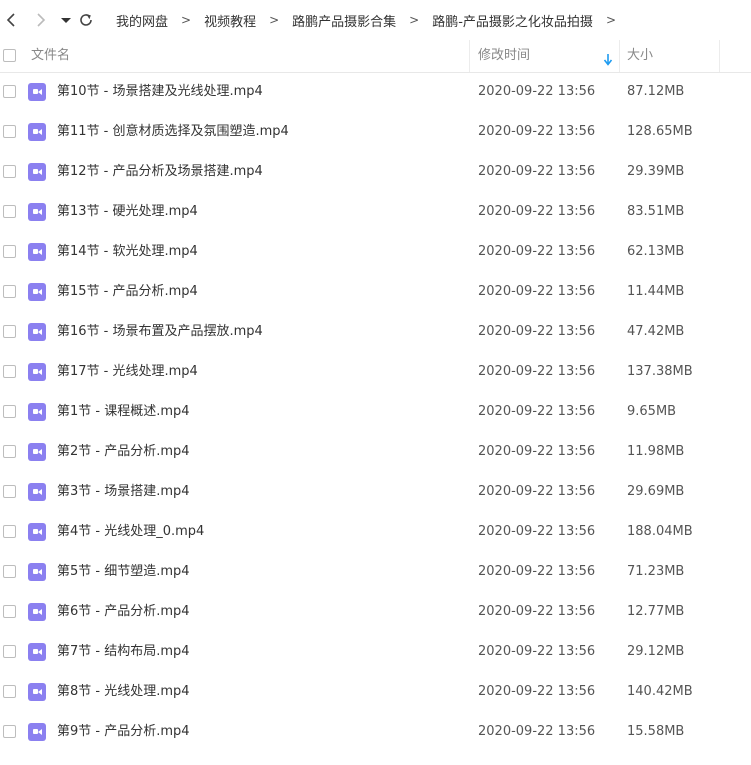  What do you see at coordinates (160, 332) in the screenshot?
I see `file-name: 第16节 - 场景布置及产品摆放.mp4` at bounding box center [160, 332].